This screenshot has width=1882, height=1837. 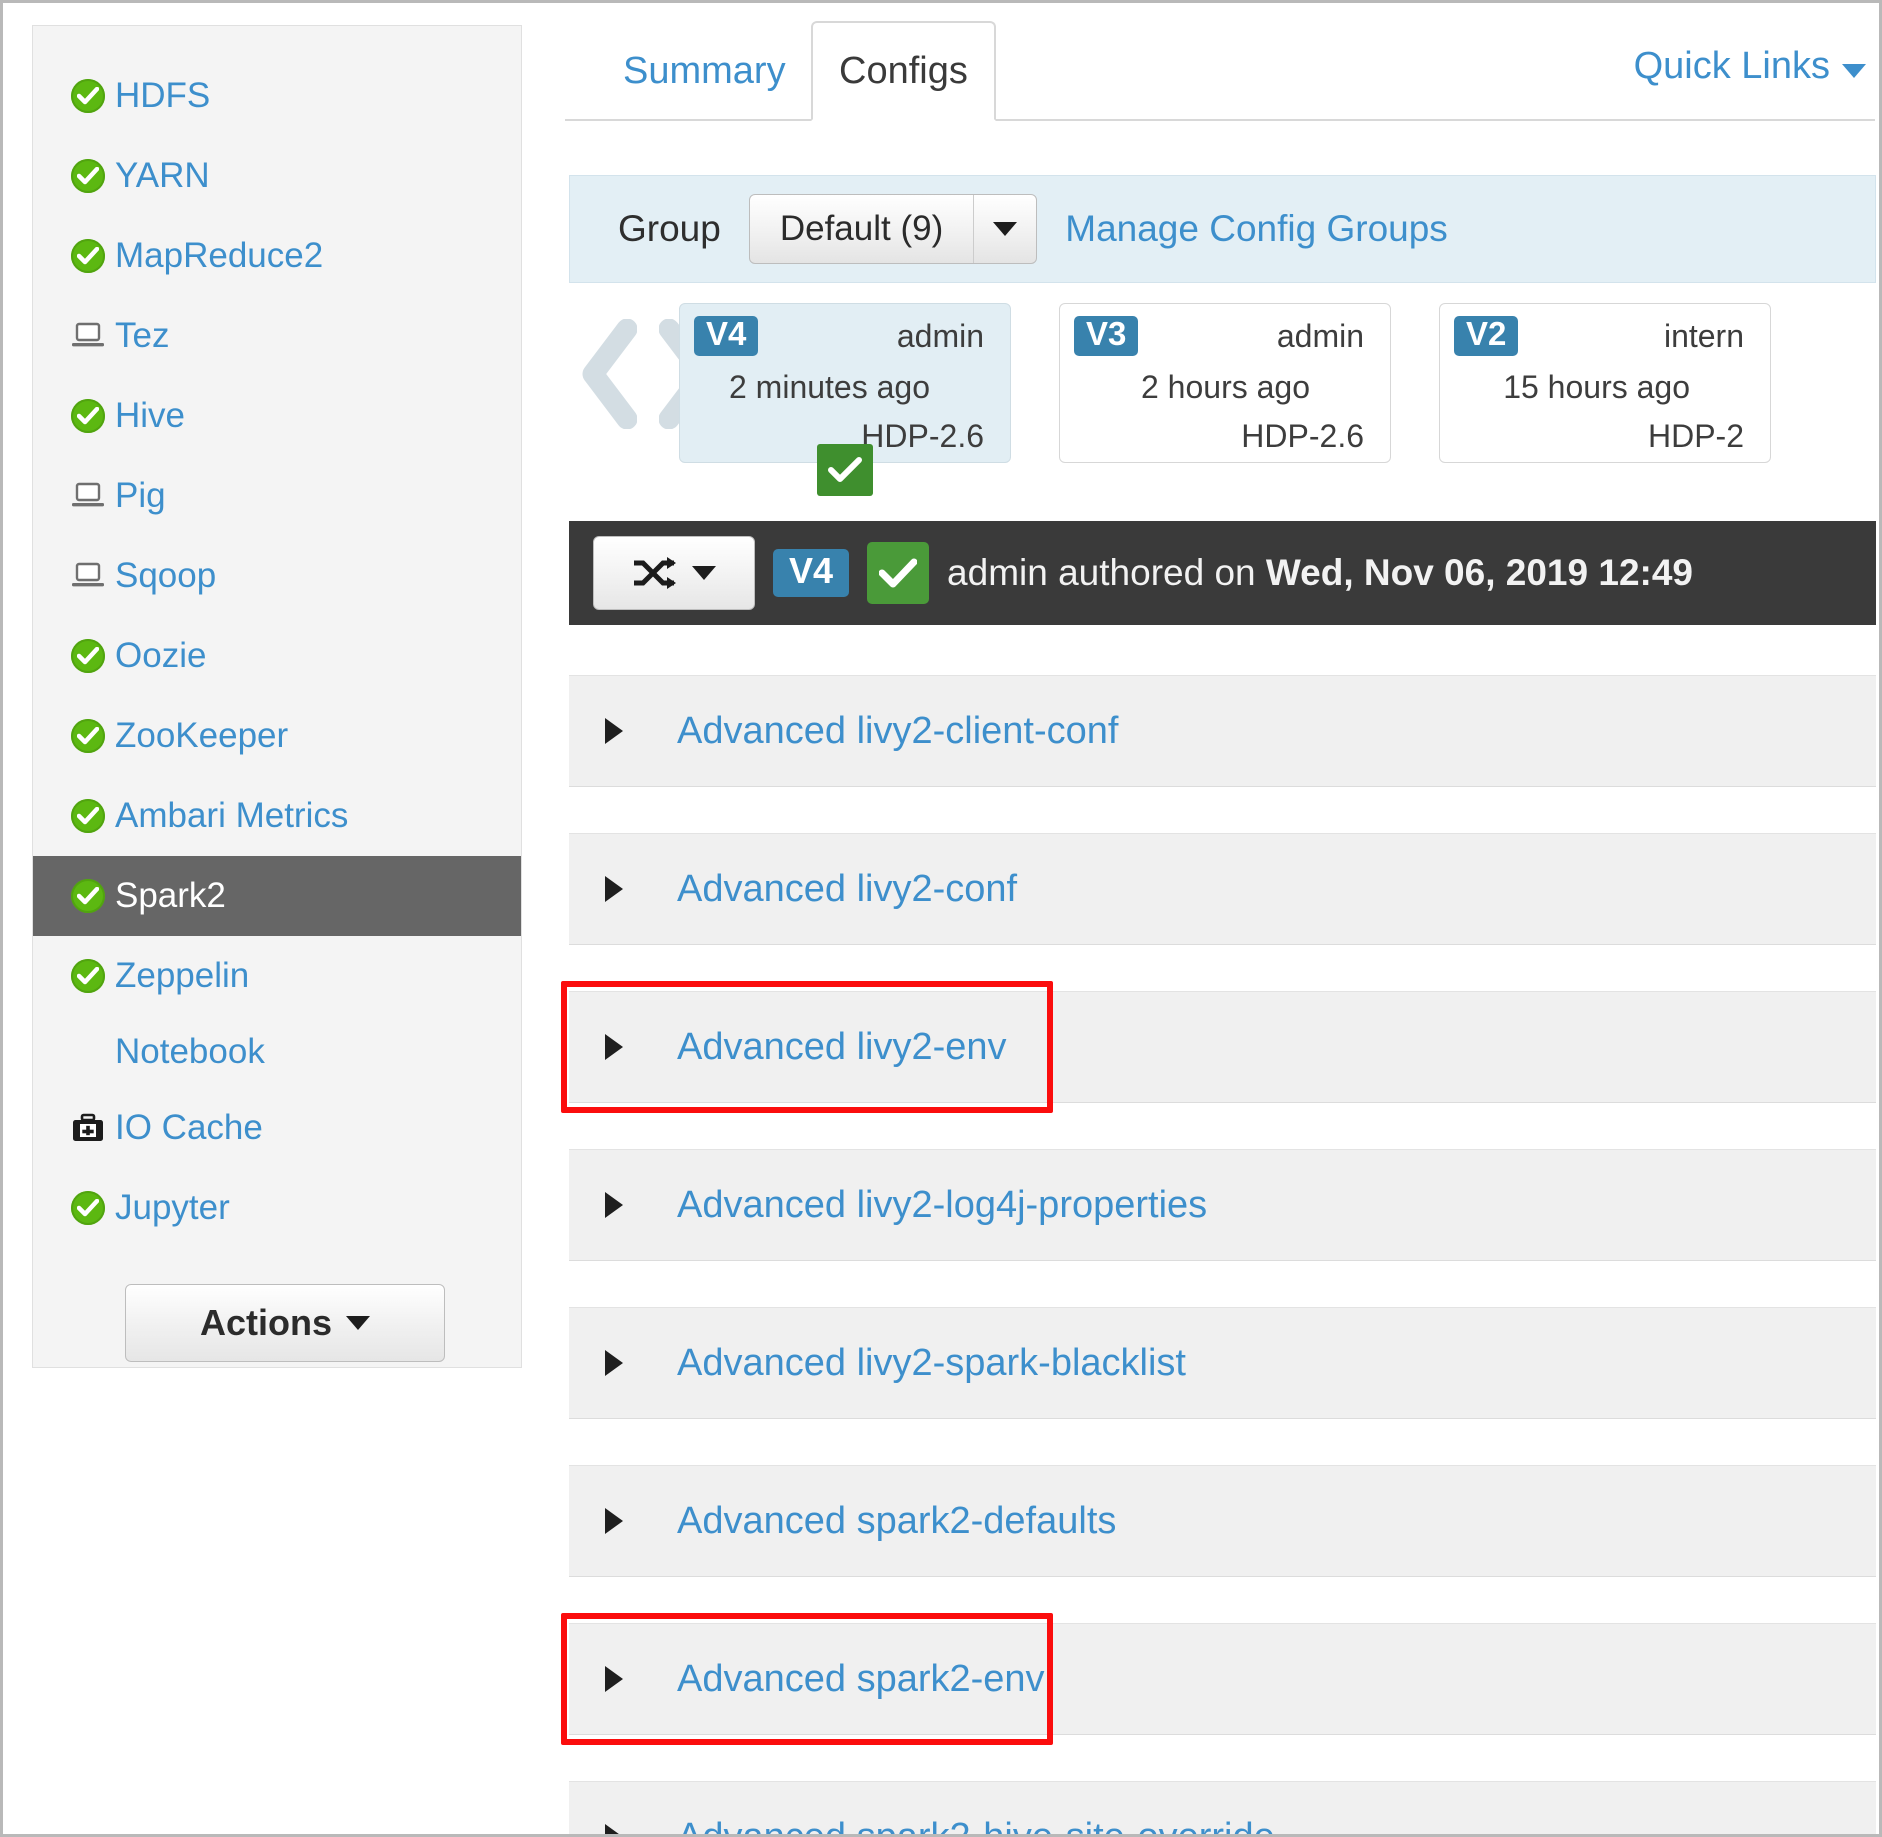 I want to click on version-time: 2 hours ago, so click(x=1225, y=387).